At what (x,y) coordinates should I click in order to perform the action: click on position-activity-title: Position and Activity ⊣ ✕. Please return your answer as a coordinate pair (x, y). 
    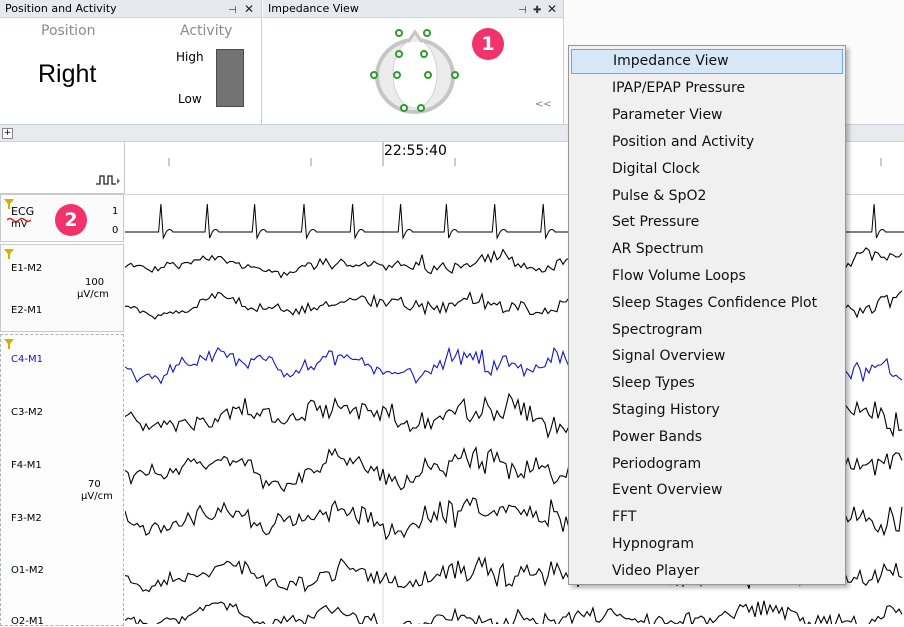
    Looking at the image, I should click on (130, 9).